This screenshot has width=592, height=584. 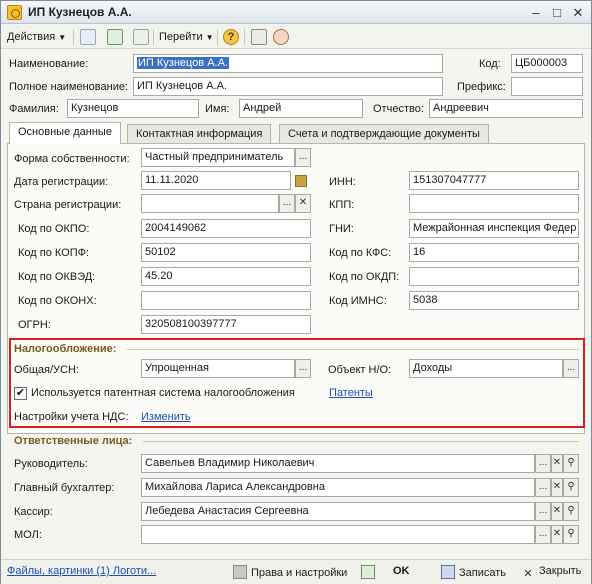 What do you see at coordinates (341, 229) in the screenshot?
I see `gni-label: ГНИ:` at bounding box center [341, 229].